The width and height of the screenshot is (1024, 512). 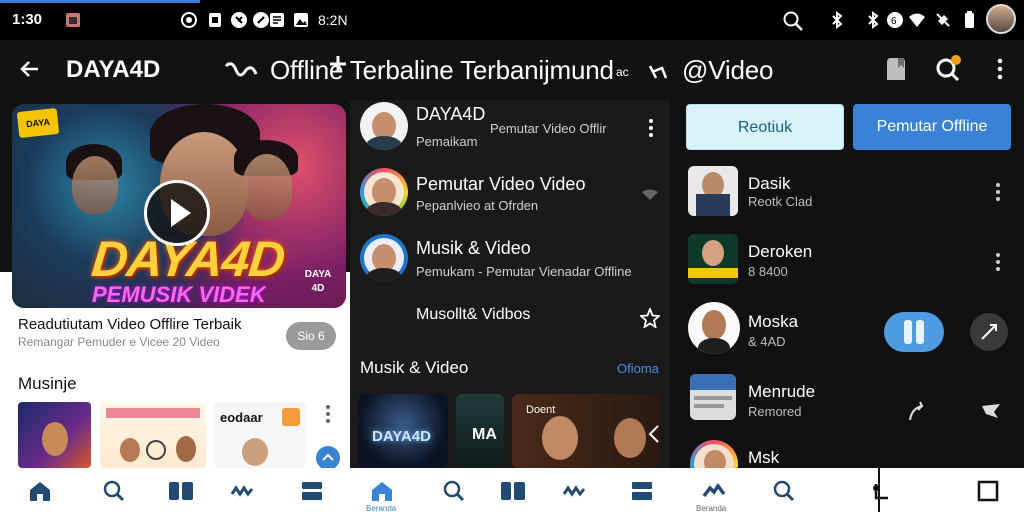 I want to click on share-icon, so click(x=241, y=70).